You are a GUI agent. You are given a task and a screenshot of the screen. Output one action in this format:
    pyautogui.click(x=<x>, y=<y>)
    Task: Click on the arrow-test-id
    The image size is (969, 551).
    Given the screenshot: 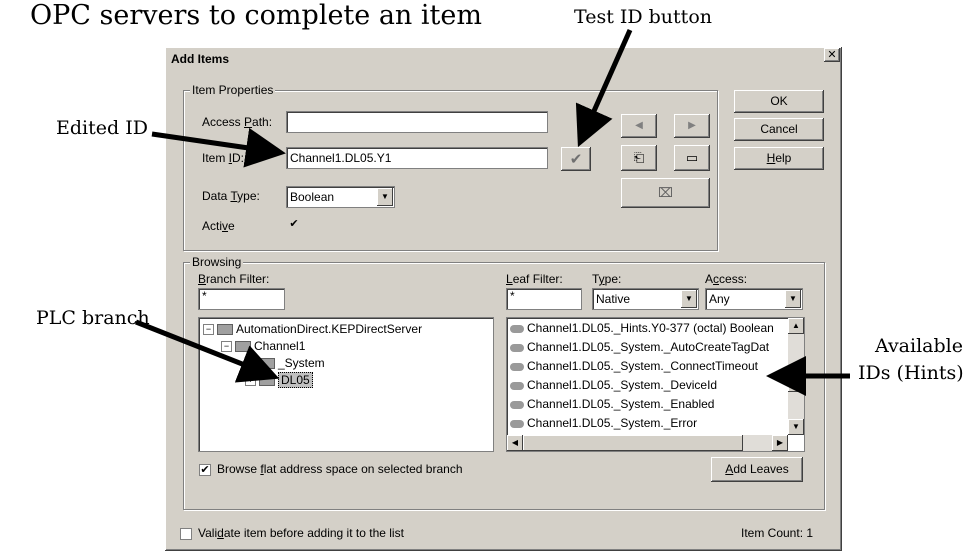 What is the action you would take?
    pyautogui.click(x=604, y=88)
    